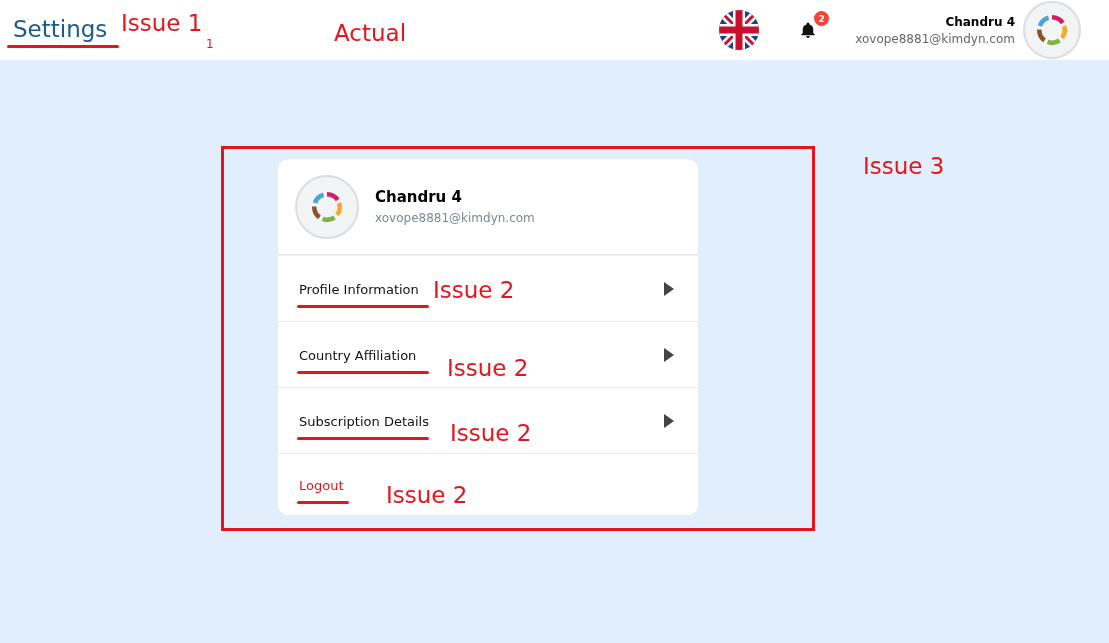  I want to click on annotation-label: 1, so click(210, 44).